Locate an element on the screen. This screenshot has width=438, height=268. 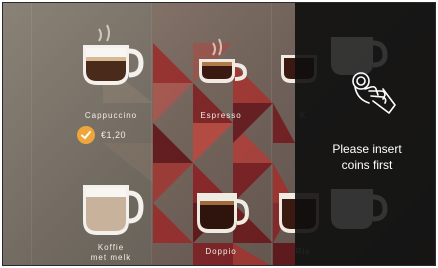
price-label: €1,20 is located at coordinates (114, 135).